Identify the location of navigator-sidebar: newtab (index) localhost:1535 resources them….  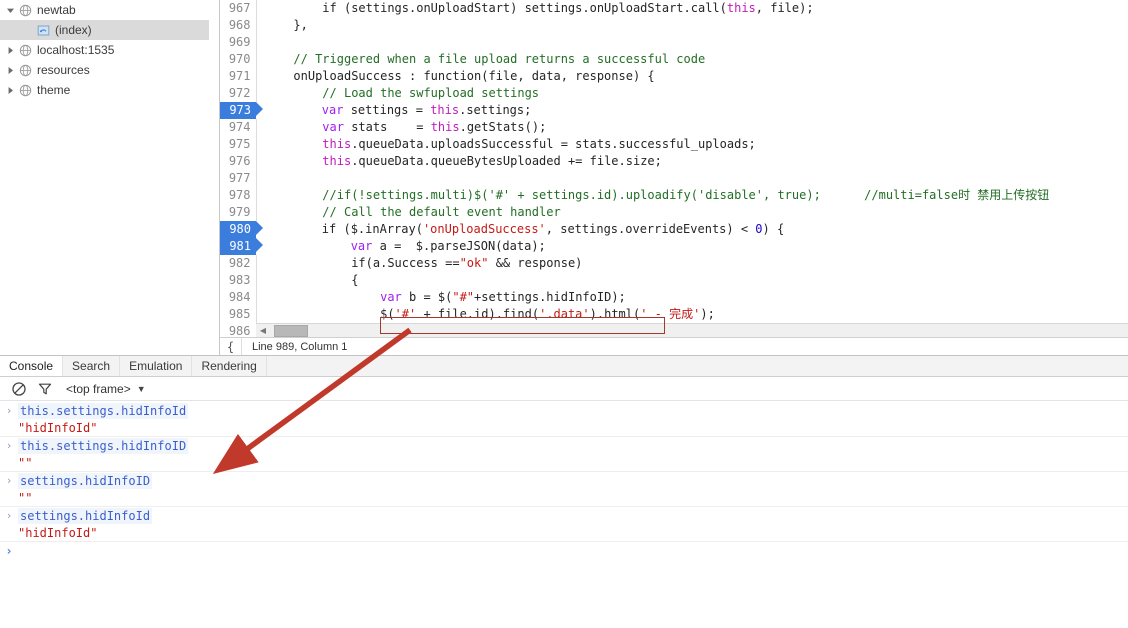
(110, 177).